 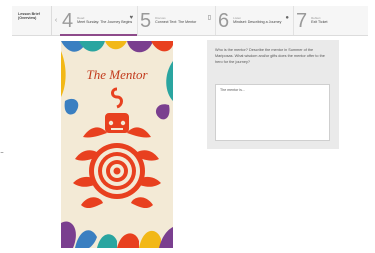 What do you see at coordinates (32, 20) in the screenshot?
I see `course-label: Lesson Brief (Overview)` at bounding box center [32, 20].